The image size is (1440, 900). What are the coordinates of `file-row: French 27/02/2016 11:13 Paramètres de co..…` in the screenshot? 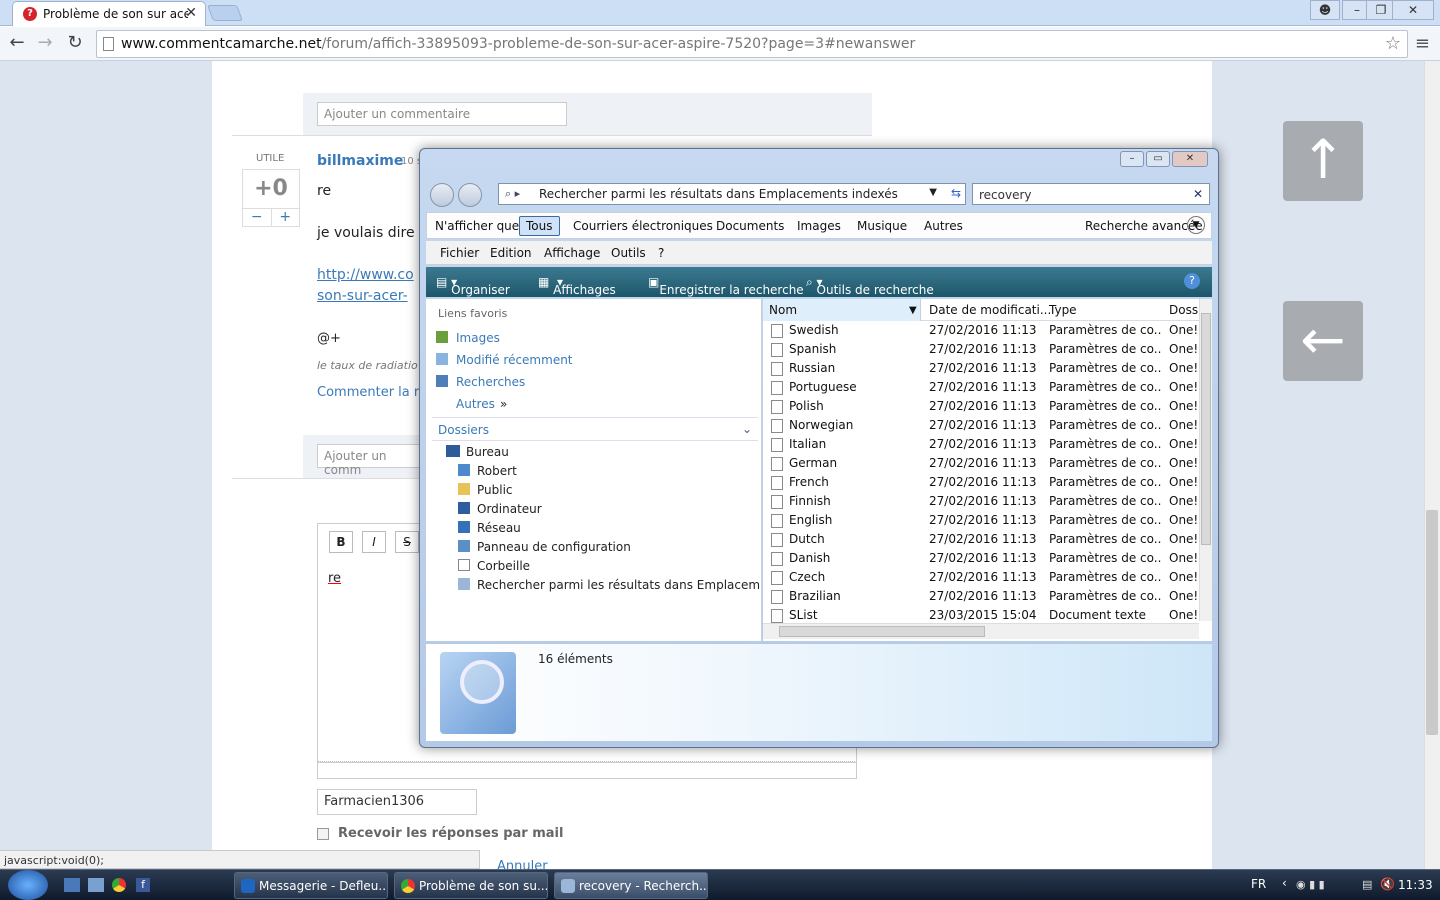 It's located at (980, 482).